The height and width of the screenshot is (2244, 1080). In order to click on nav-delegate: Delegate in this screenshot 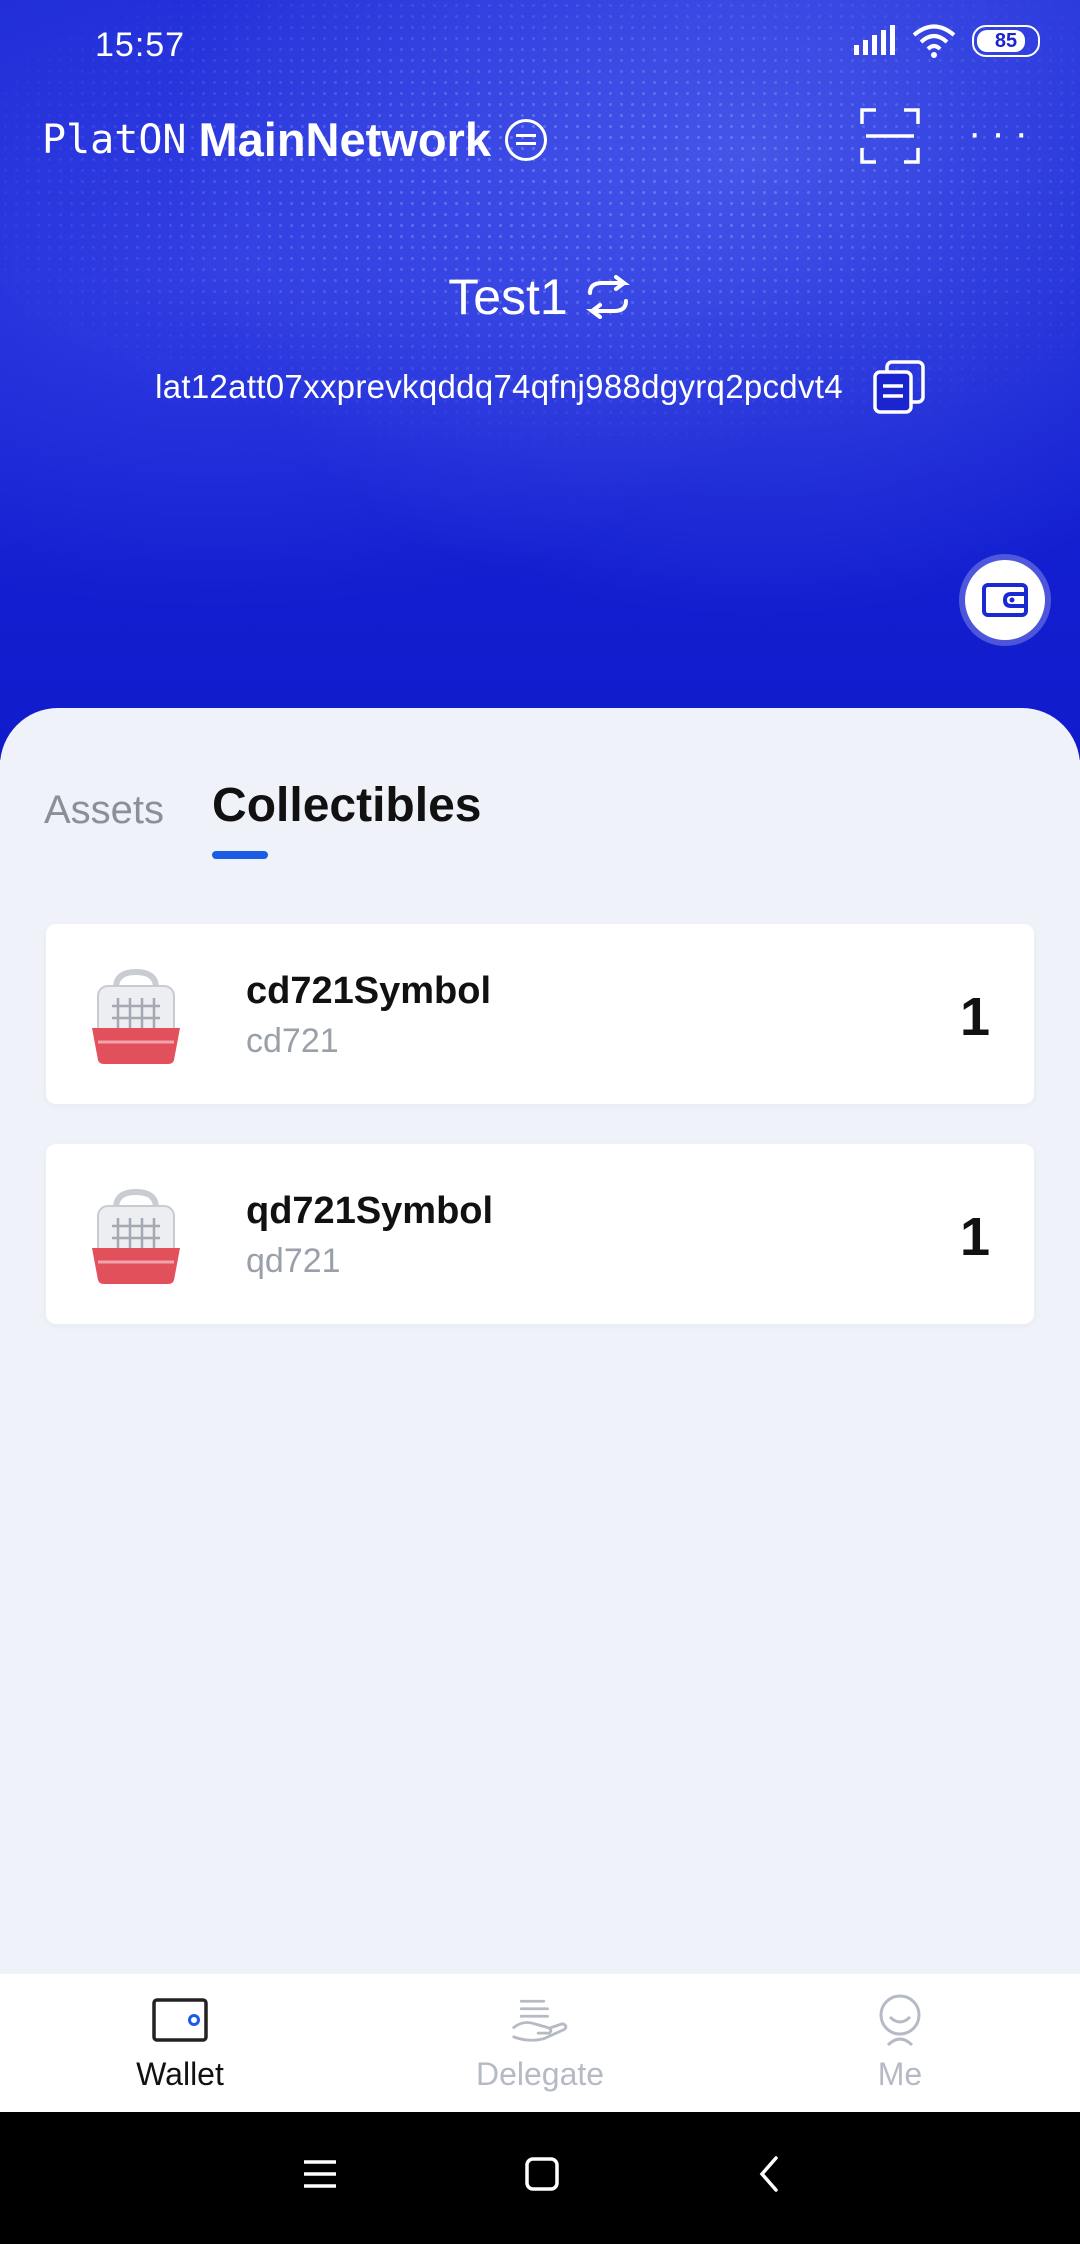, I will do `click(540, 2043)`.